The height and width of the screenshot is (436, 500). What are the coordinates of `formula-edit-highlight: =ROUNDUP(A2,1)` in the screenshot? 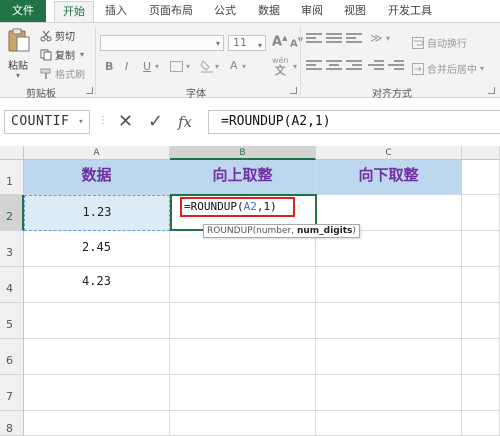 It's located at (237, 207).